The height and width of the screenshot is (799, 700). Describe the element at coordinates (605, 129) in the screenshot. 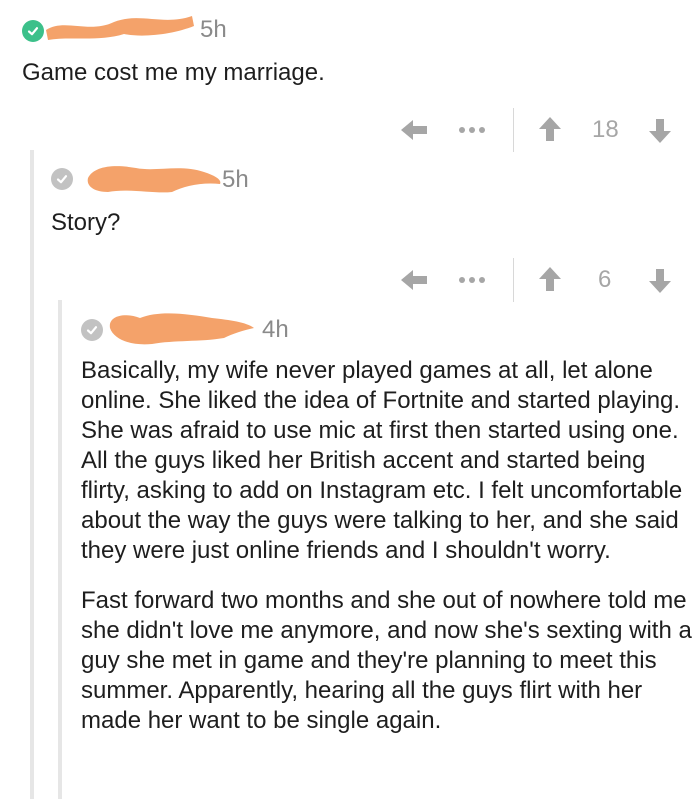

I see `score-count: 18` at that location.